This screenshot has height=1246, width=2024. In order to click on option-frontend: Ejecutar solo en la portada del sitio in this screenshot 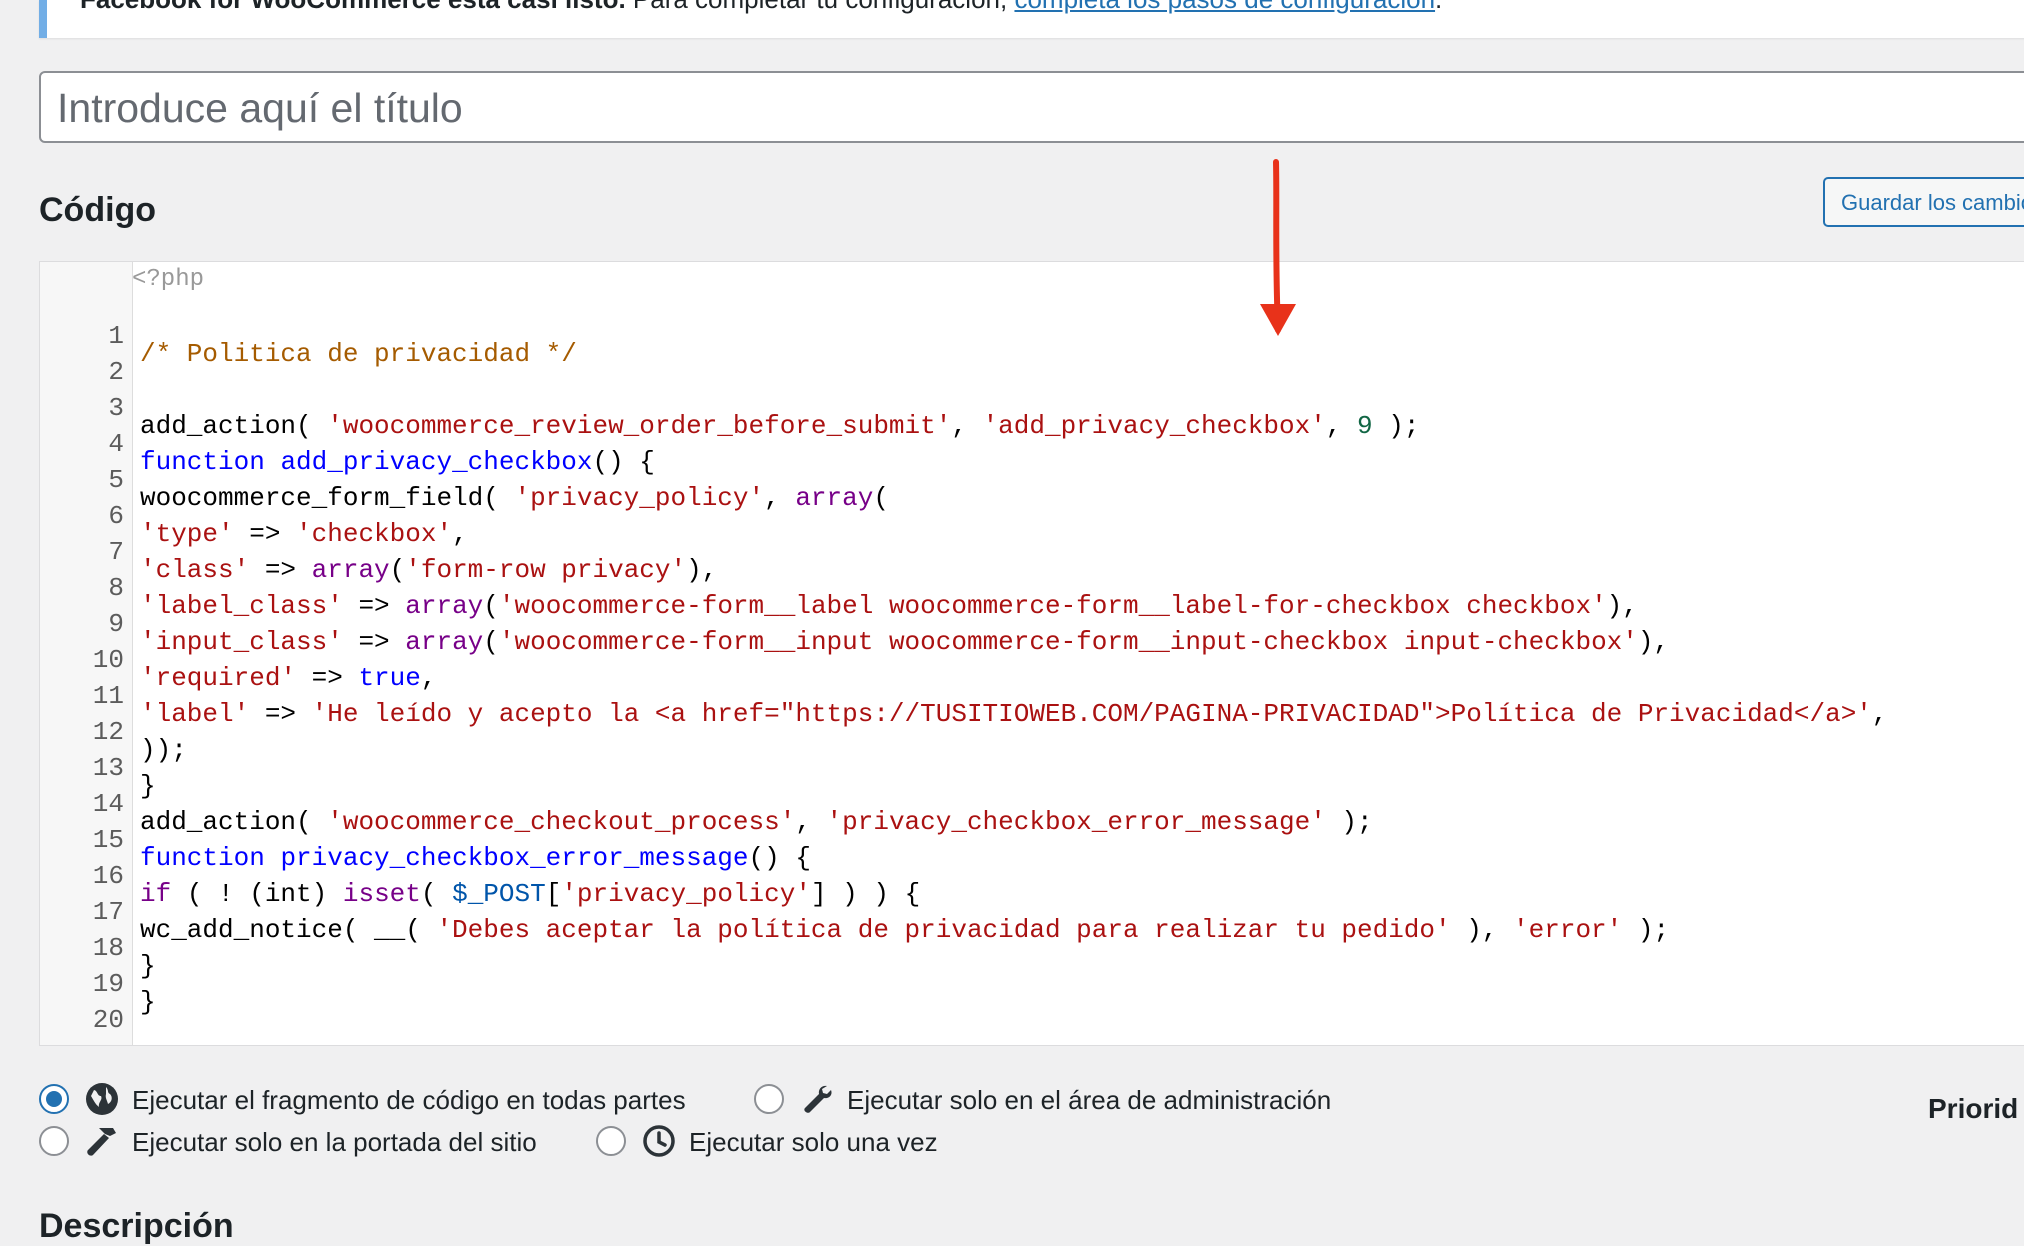, I will do `click(329, 1142)`.